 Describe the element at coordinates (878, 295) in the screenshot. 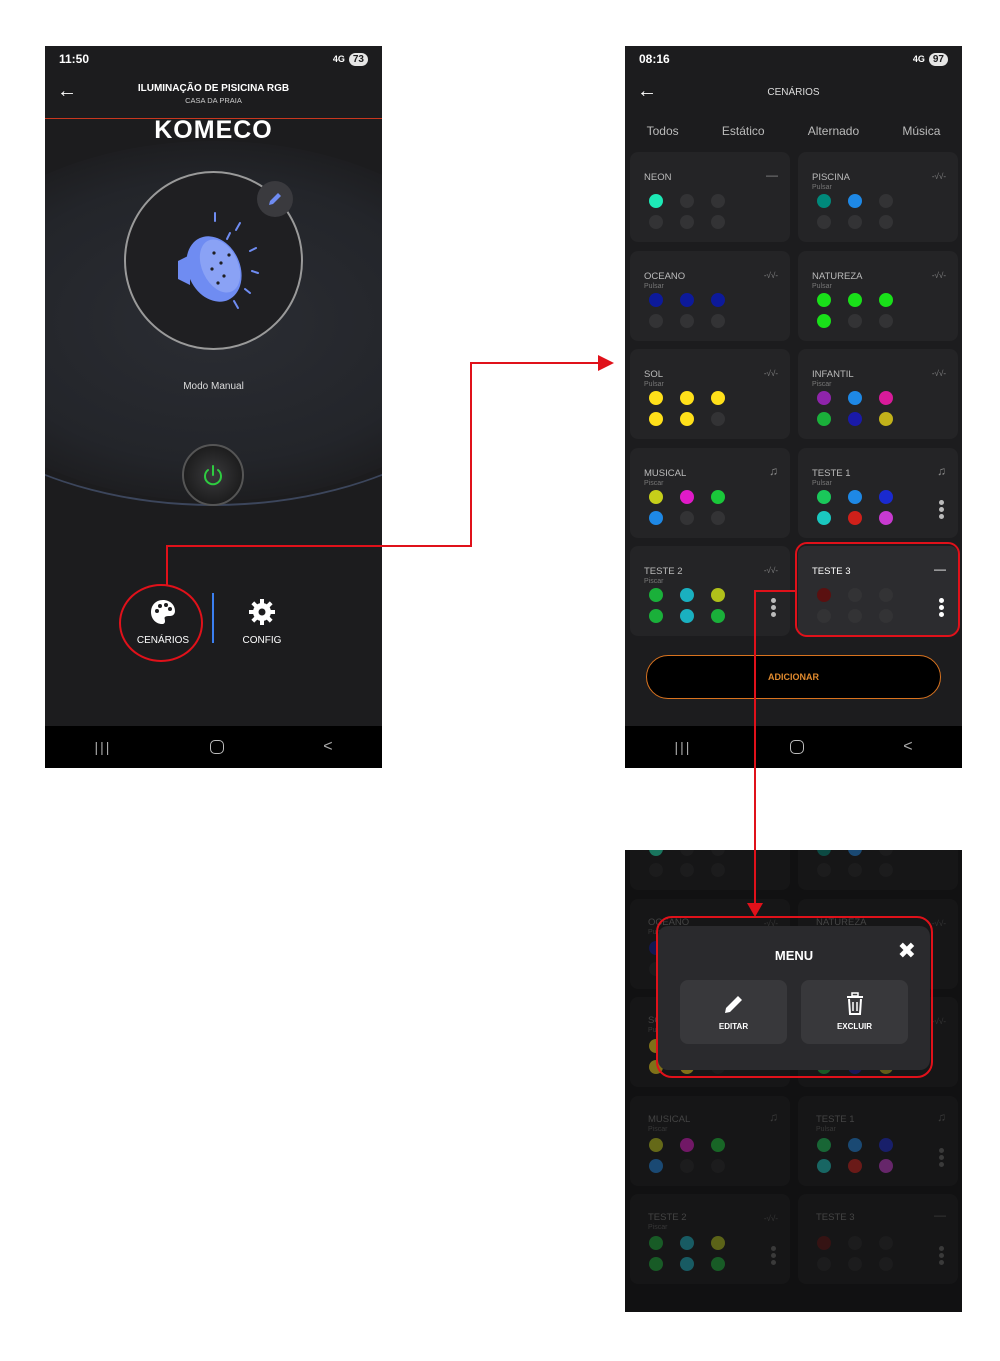

I see `scenario-card: NATUREZAPulsar -√√-` at that location.